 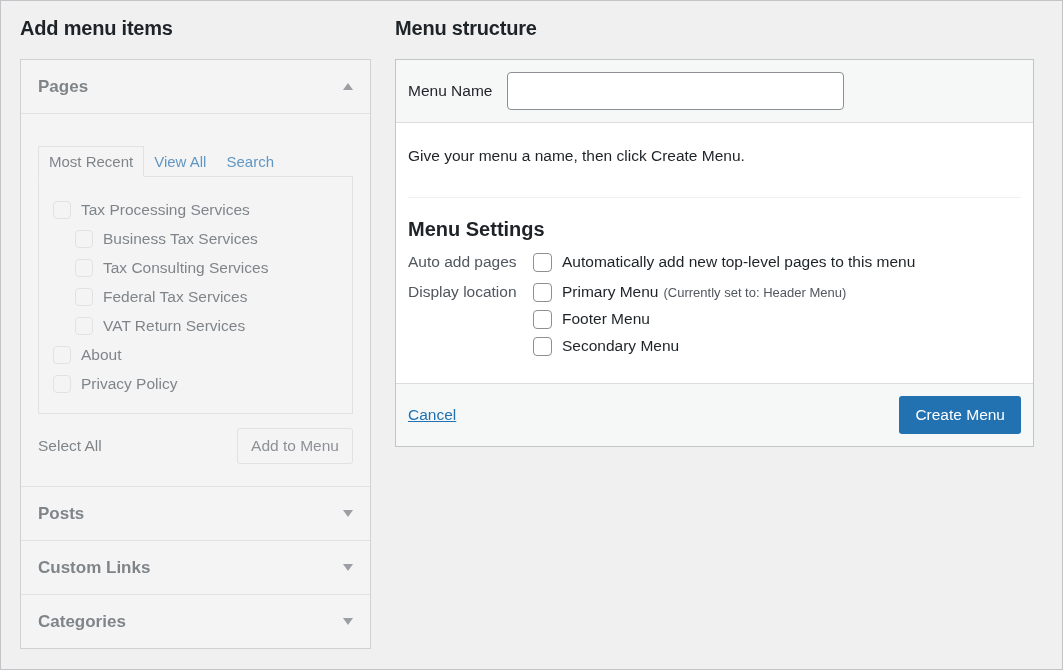 I want to click on page-label: About, so click(x=101, y=354).